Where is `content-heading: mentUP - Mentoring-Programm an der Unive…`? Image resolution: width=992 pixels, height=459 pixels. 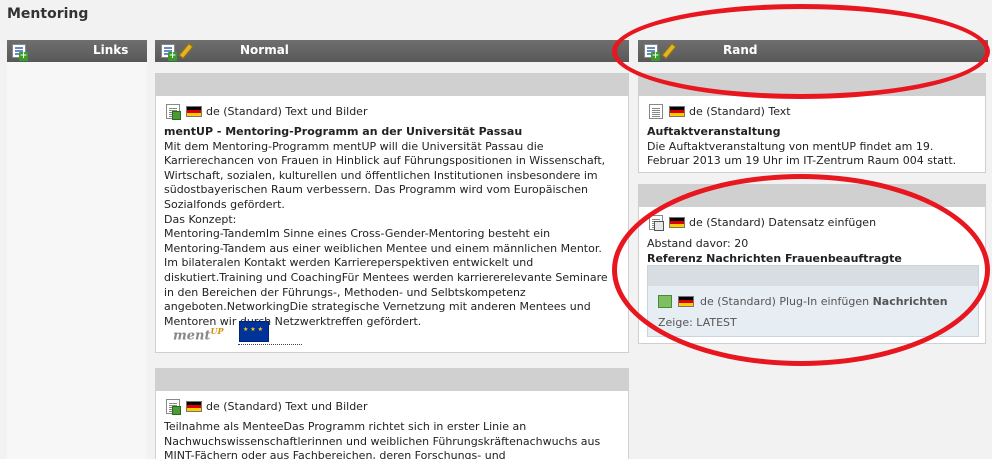 content-heading: mentUP - Mentoring-Programm an der Unive… is located at coordinates (343, 131).